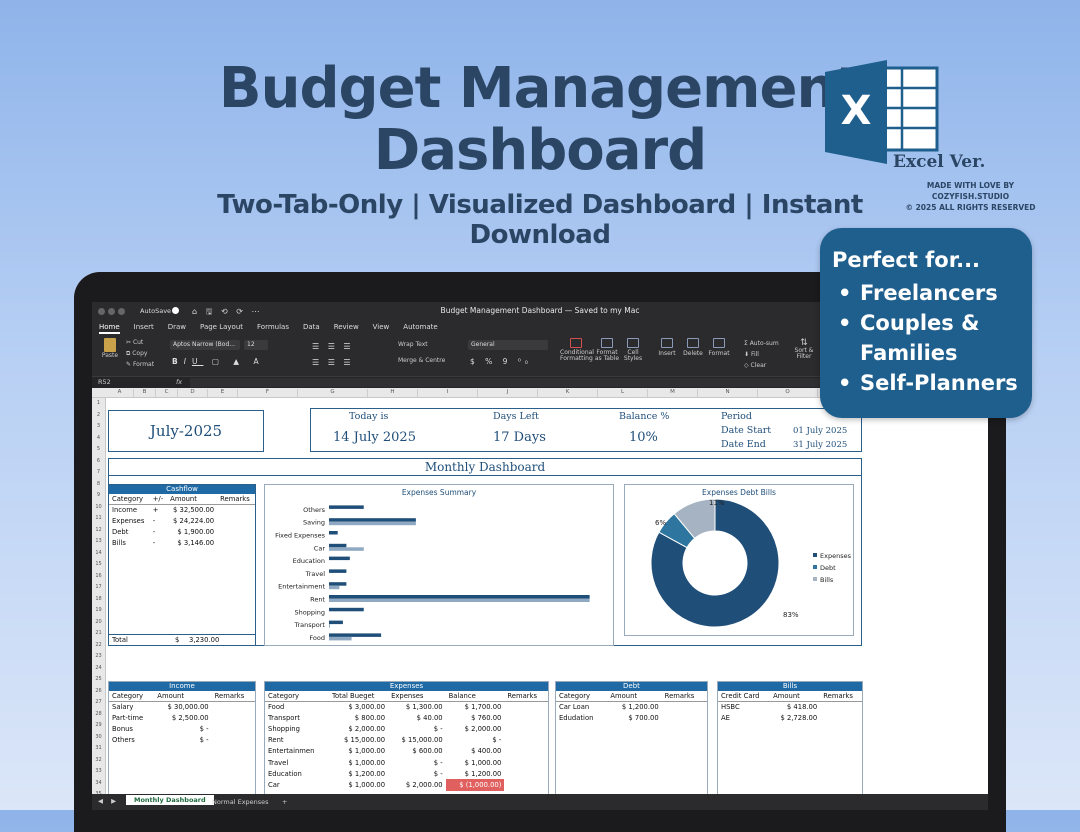 The image size is (1080, 832). I want to click on row-header: 28, so click(98, 715).